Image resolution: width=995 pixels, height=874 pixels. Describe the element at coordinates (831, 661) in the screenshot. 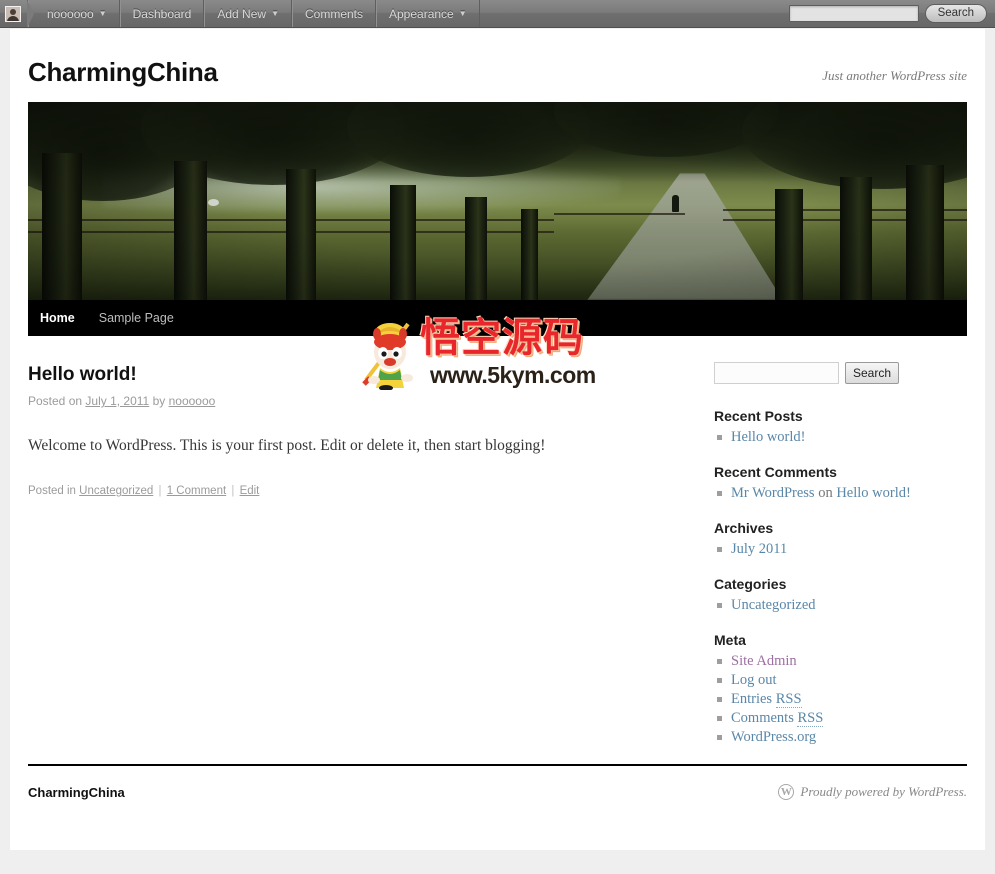

I see `list-item: Site Admin` at that location.